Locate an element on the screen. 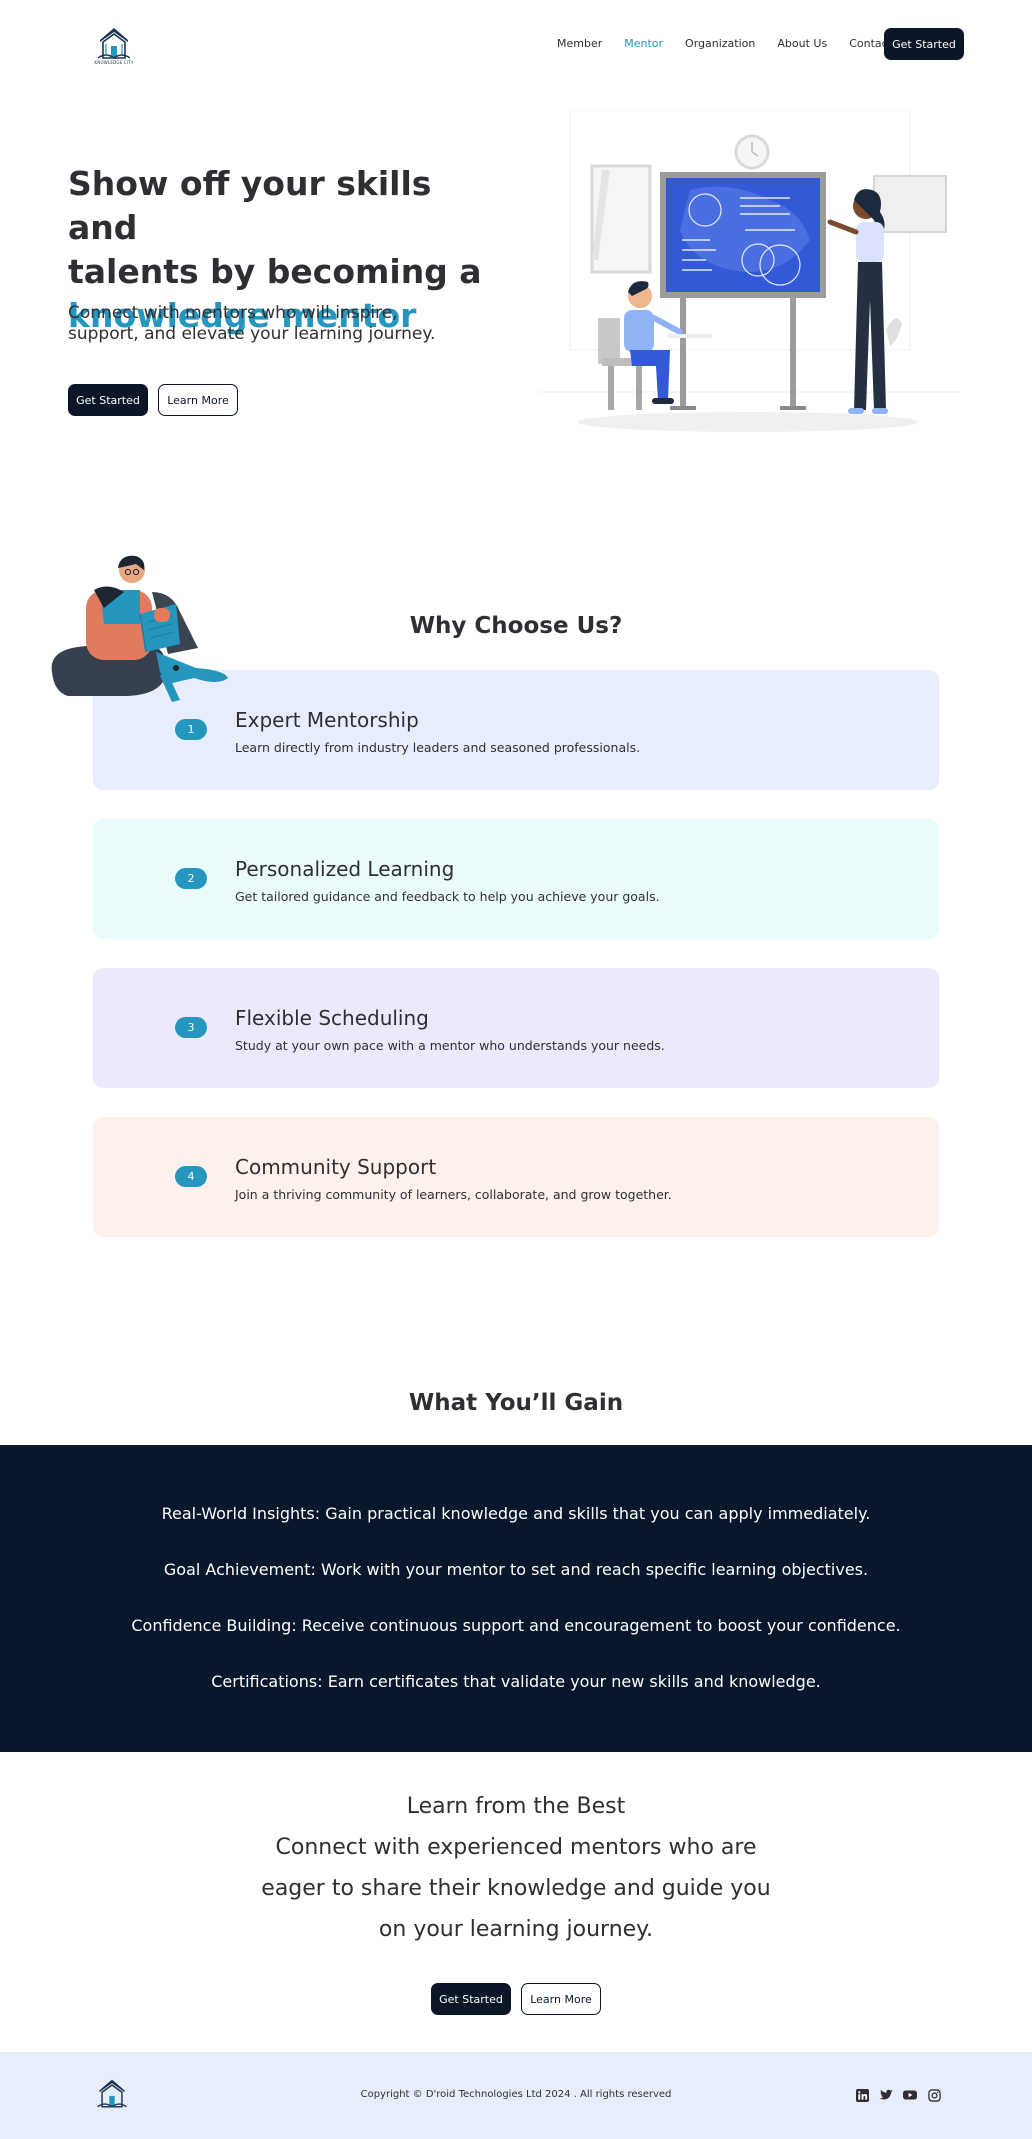 The height and width of the screenshot is (2139, 1032). card-number-badge: 2 is located at coordinates (191, 878).